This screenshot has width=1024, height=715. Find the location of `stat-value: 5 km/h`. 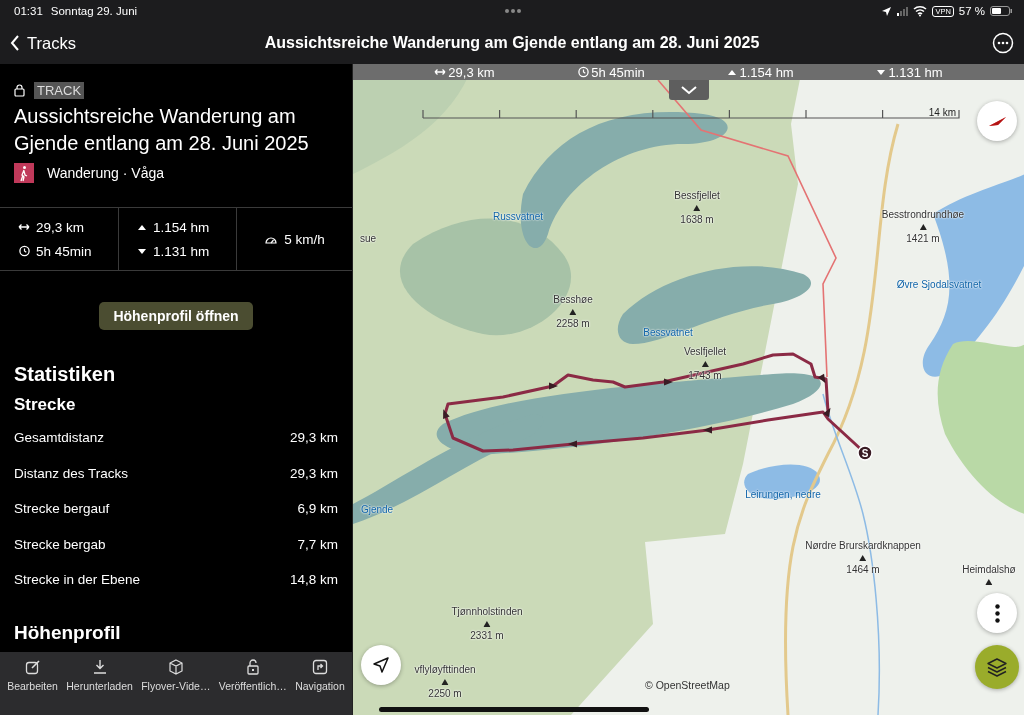

stat-value: 5 km/h is located at coordinates (304, 239).